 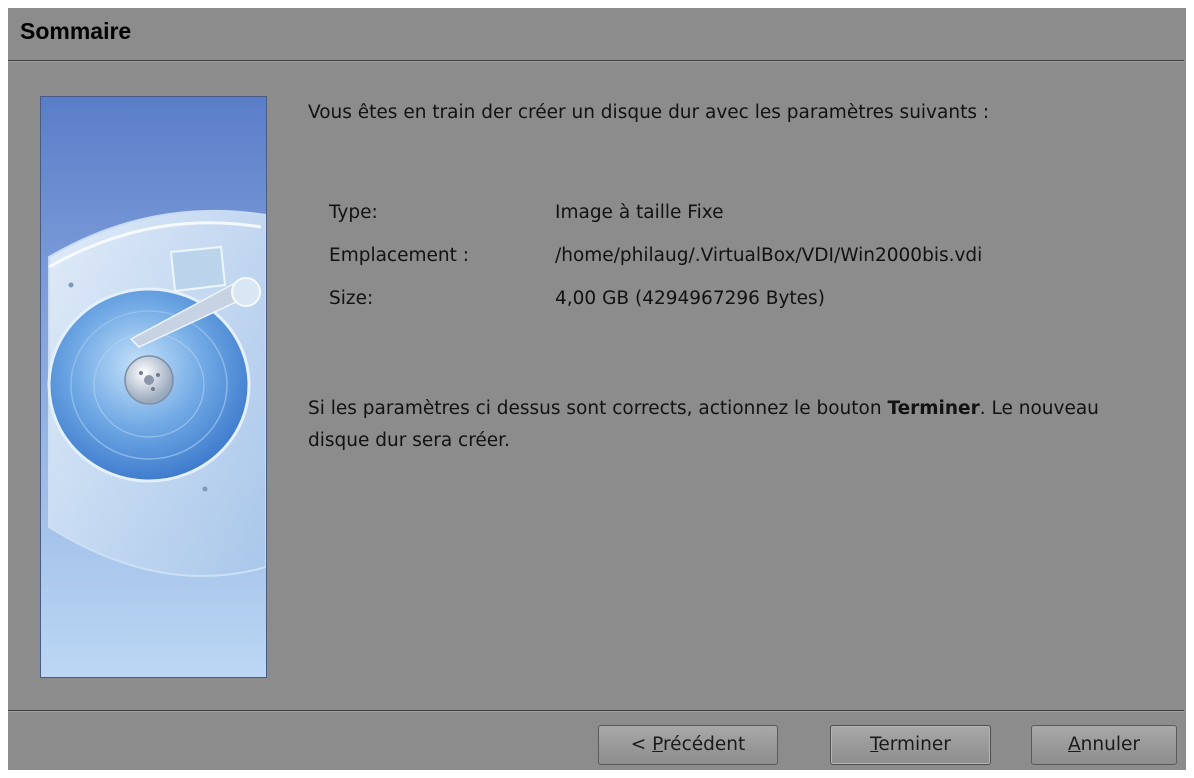 I want to click on cancel-button-rest: nnuler, so click(x=1110, y=744).